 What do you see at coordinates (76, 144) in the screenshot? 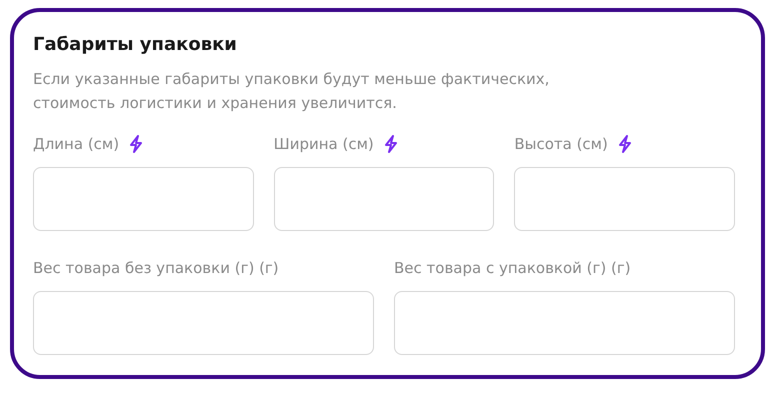
I see `field-label: Длина (см)` at bounding box center [76, 144].